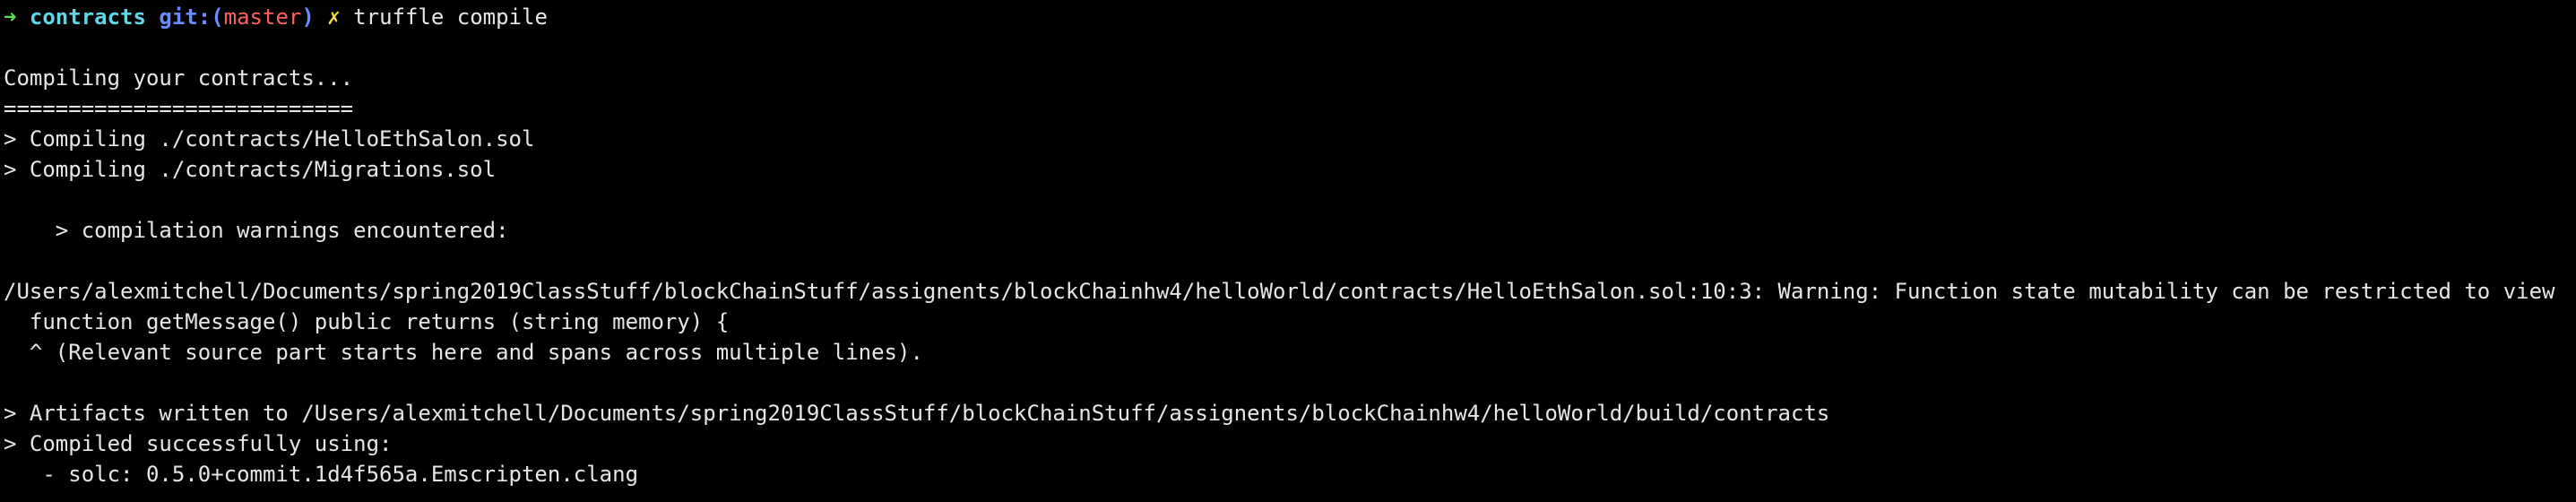 Image resolution: width=2576 pixels, height=502 pixels. What do you see at coordinates (308, 17) in the screenshot?
I see `prompt-git-suffix: )` at bounding box center [308, 17].